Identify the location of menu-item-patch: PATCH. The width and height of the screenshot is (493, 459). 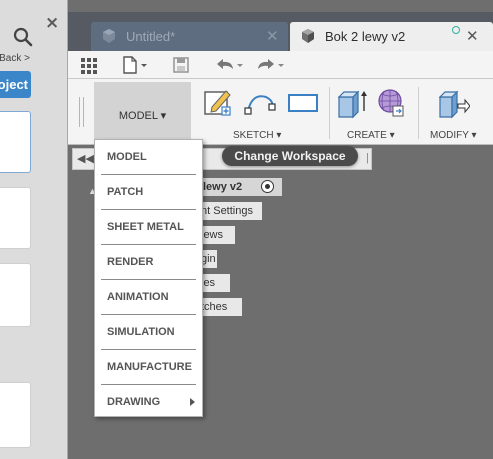
(148, 192).